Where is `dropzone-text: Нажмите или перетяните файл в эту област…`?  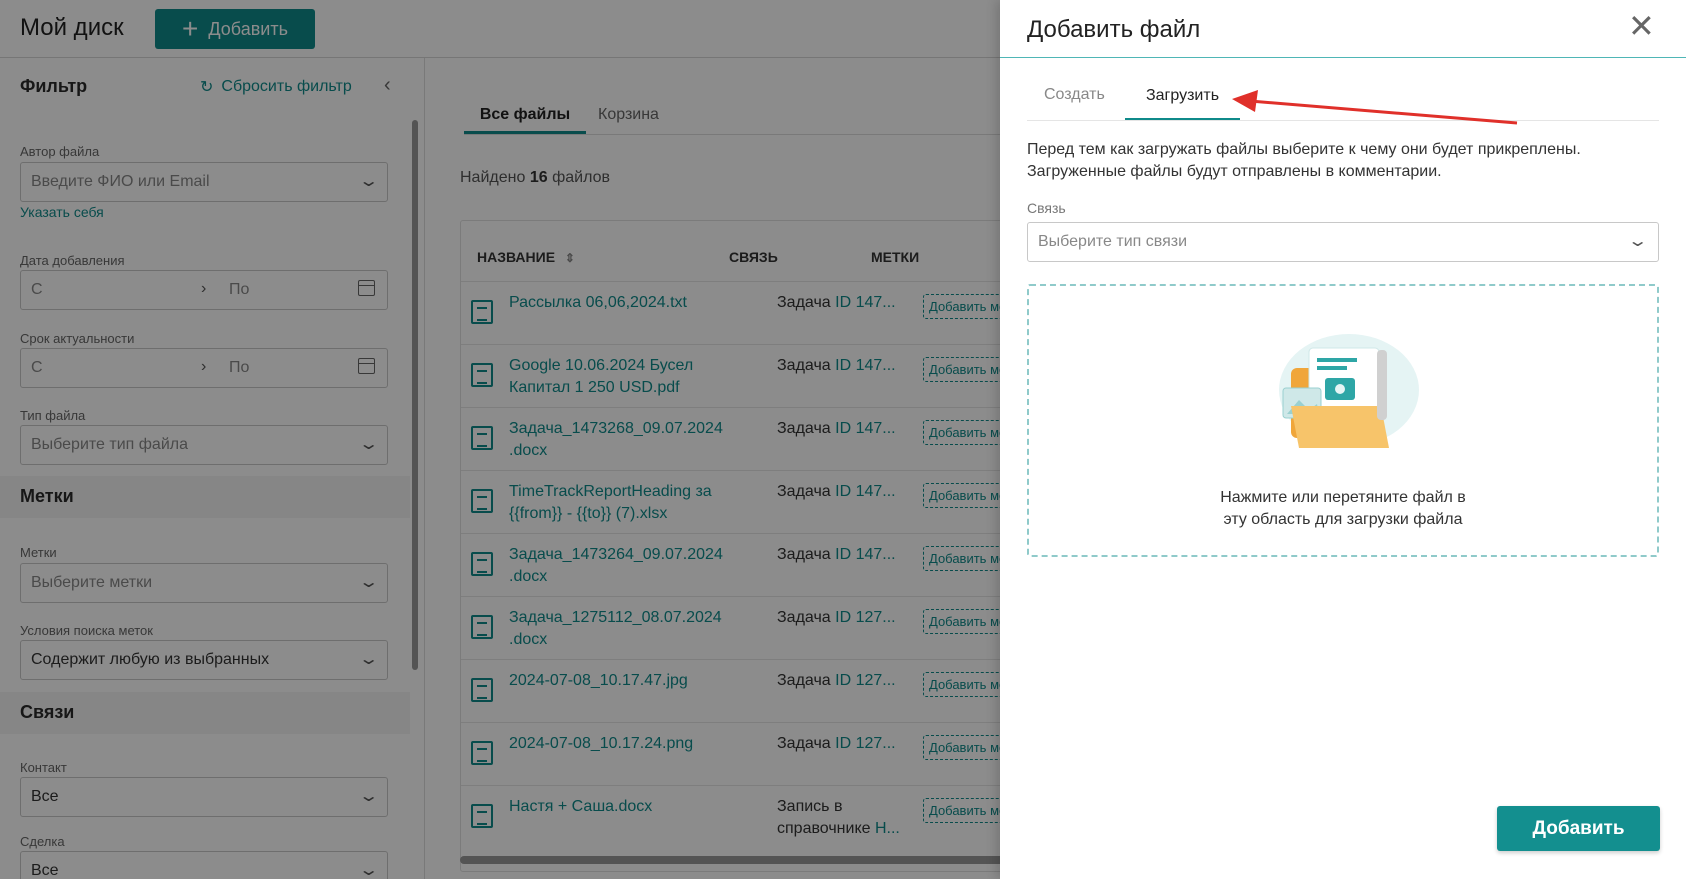
dropzone-text: Нажмите или перетяните файл в эту област… is located at coordinates (1343, 509).